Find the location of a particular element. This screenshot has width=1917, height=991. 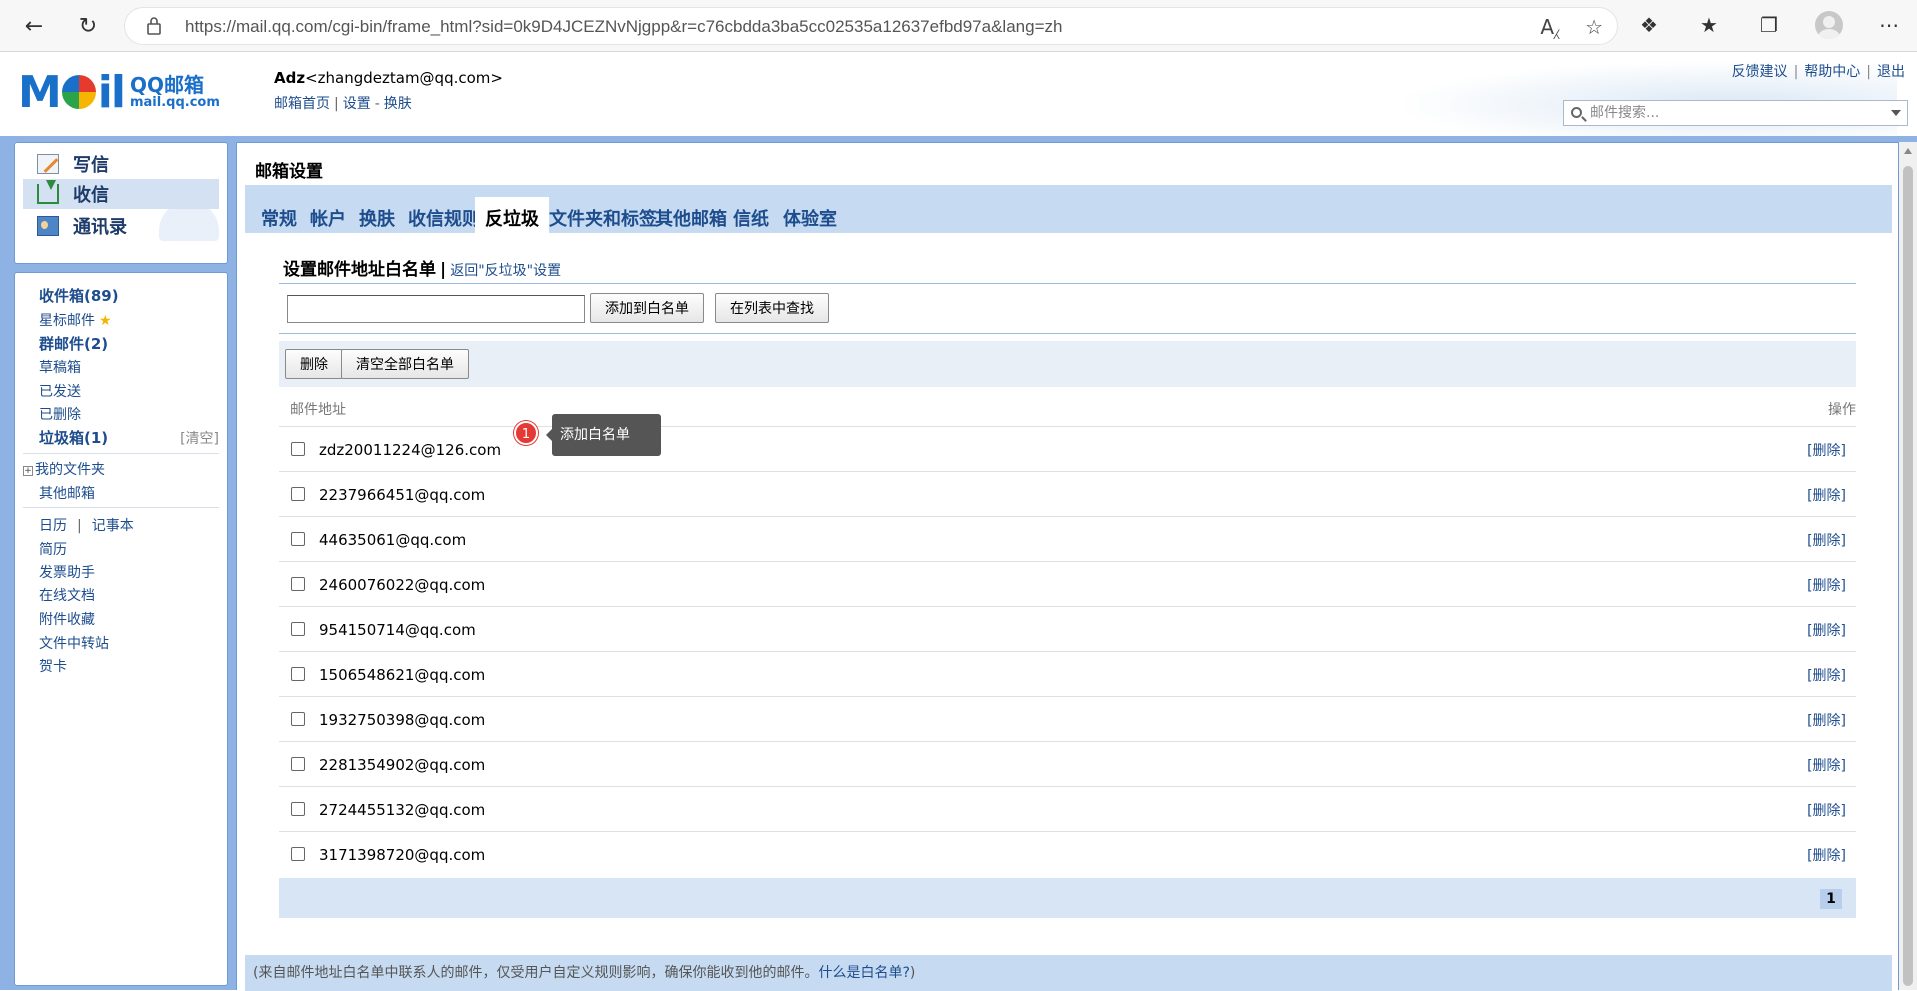

delete-button: 删除 is located at coordinates (314, 364).